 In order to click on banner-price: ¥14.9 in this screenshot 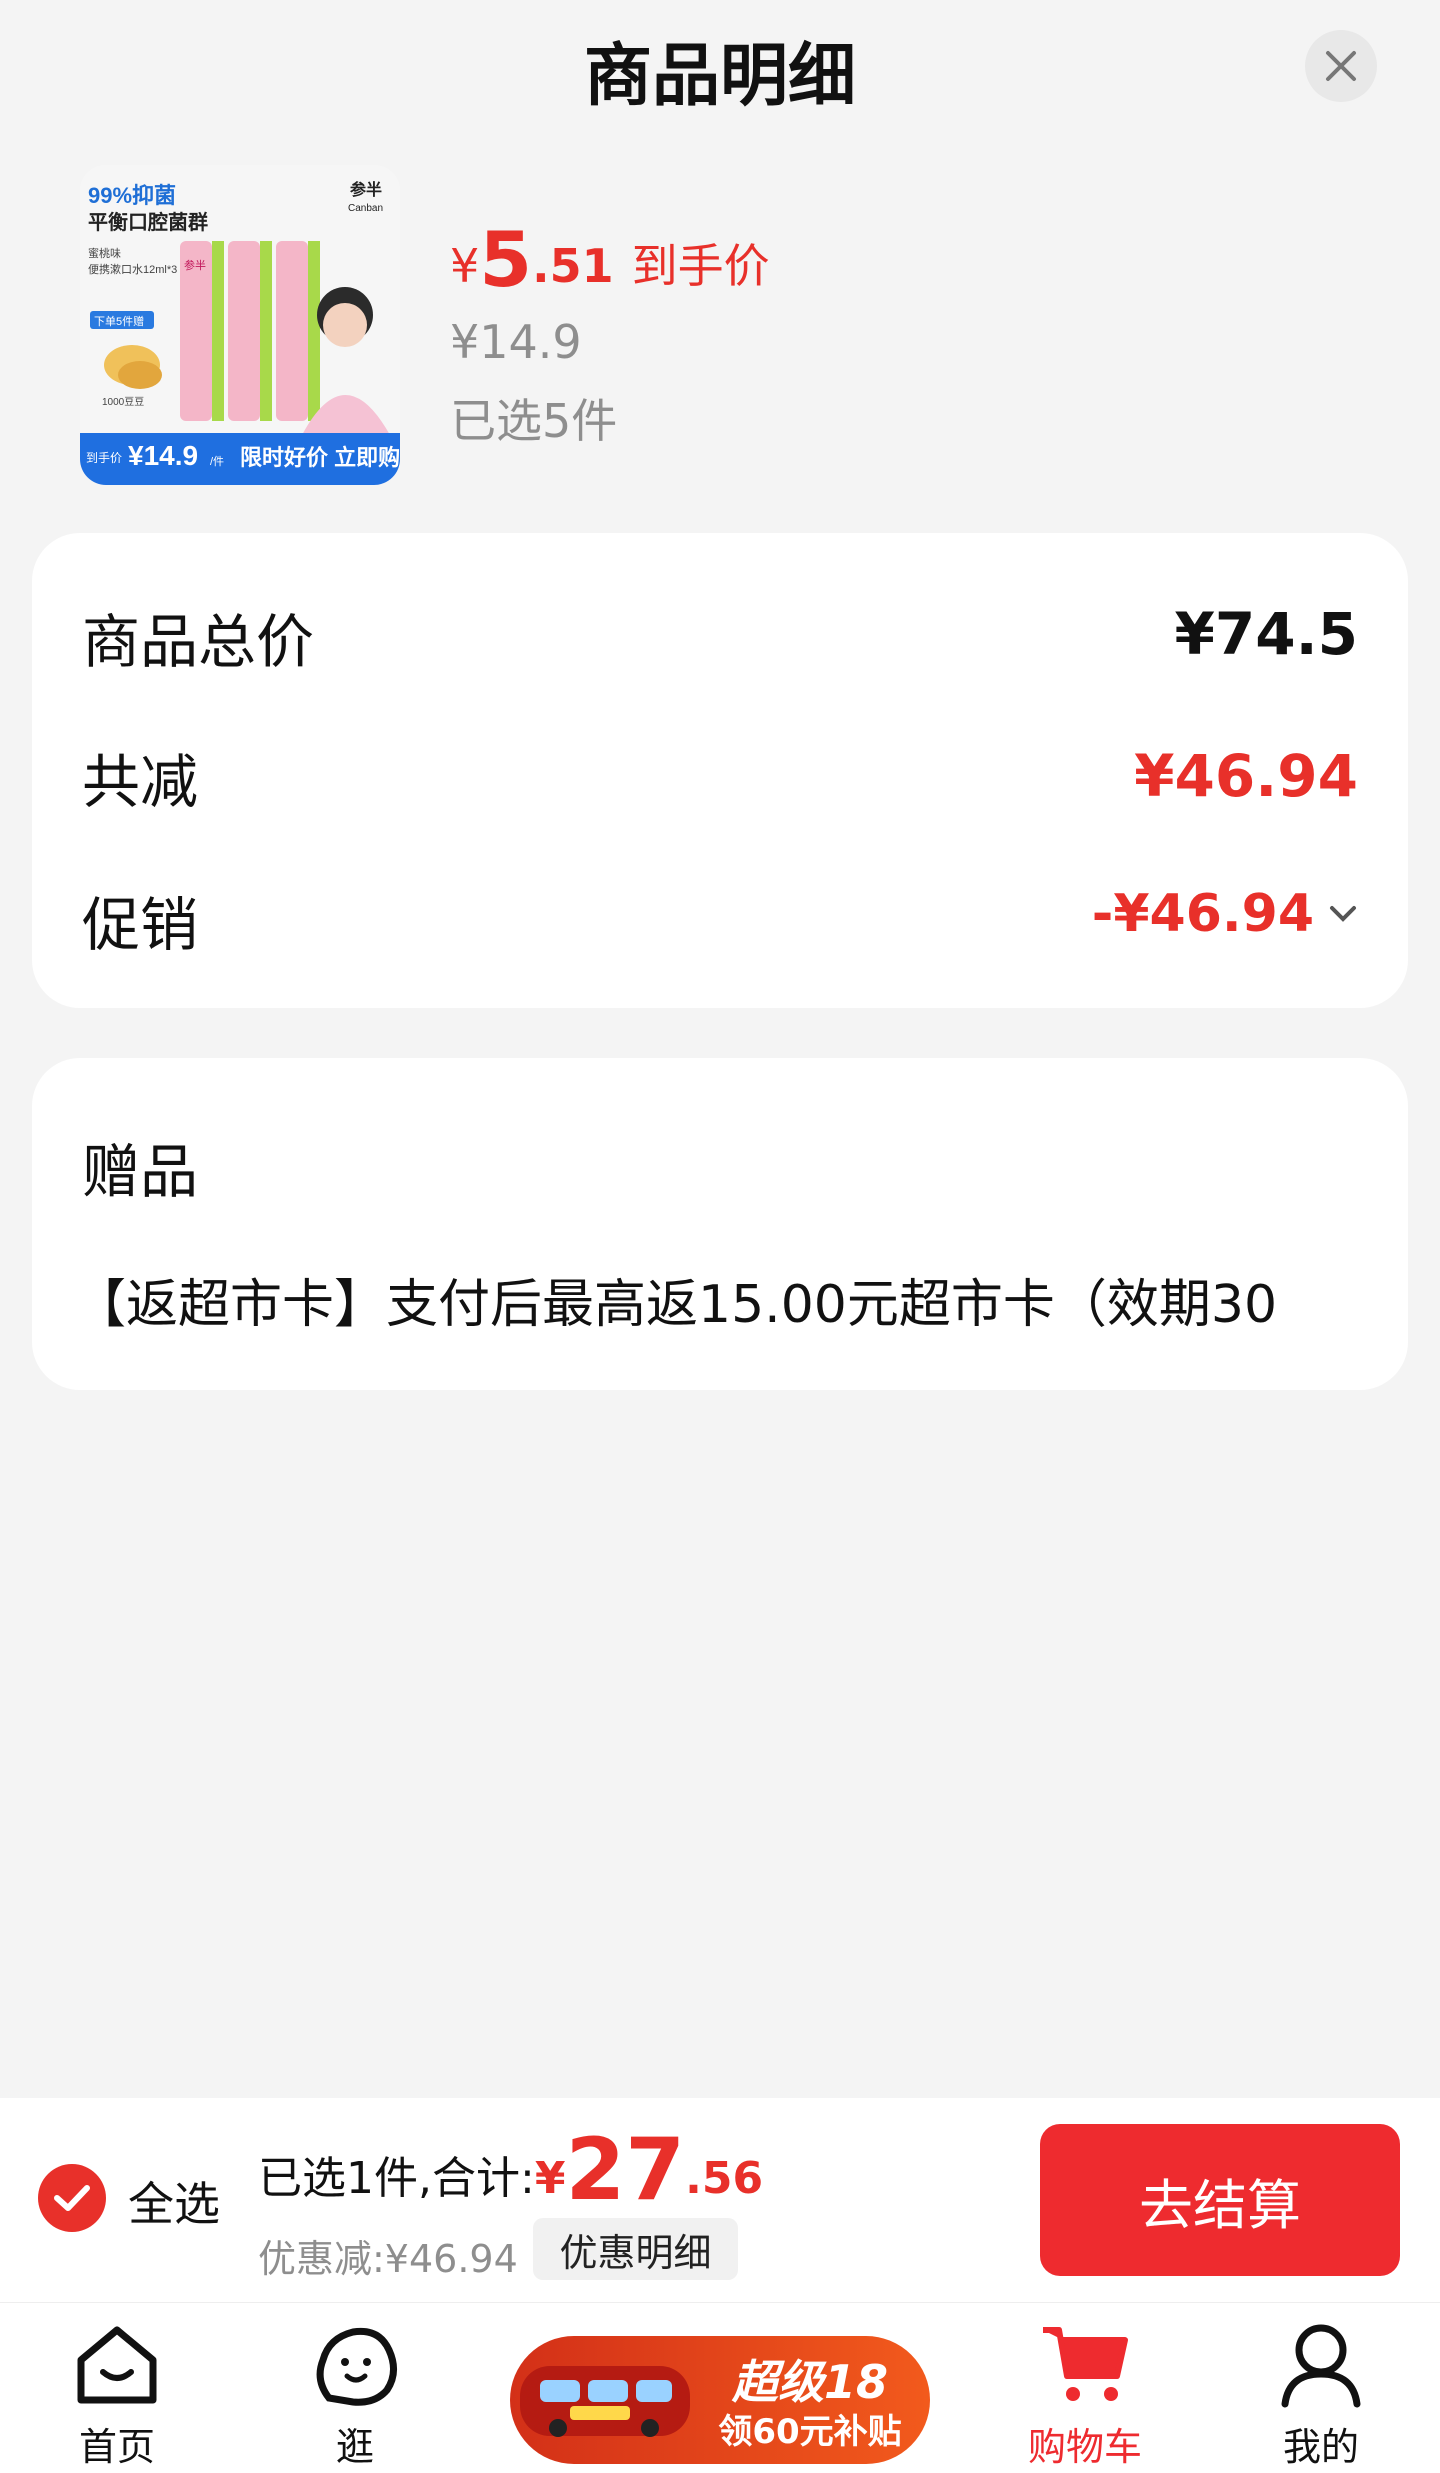, I will do `click(163, 455)`.